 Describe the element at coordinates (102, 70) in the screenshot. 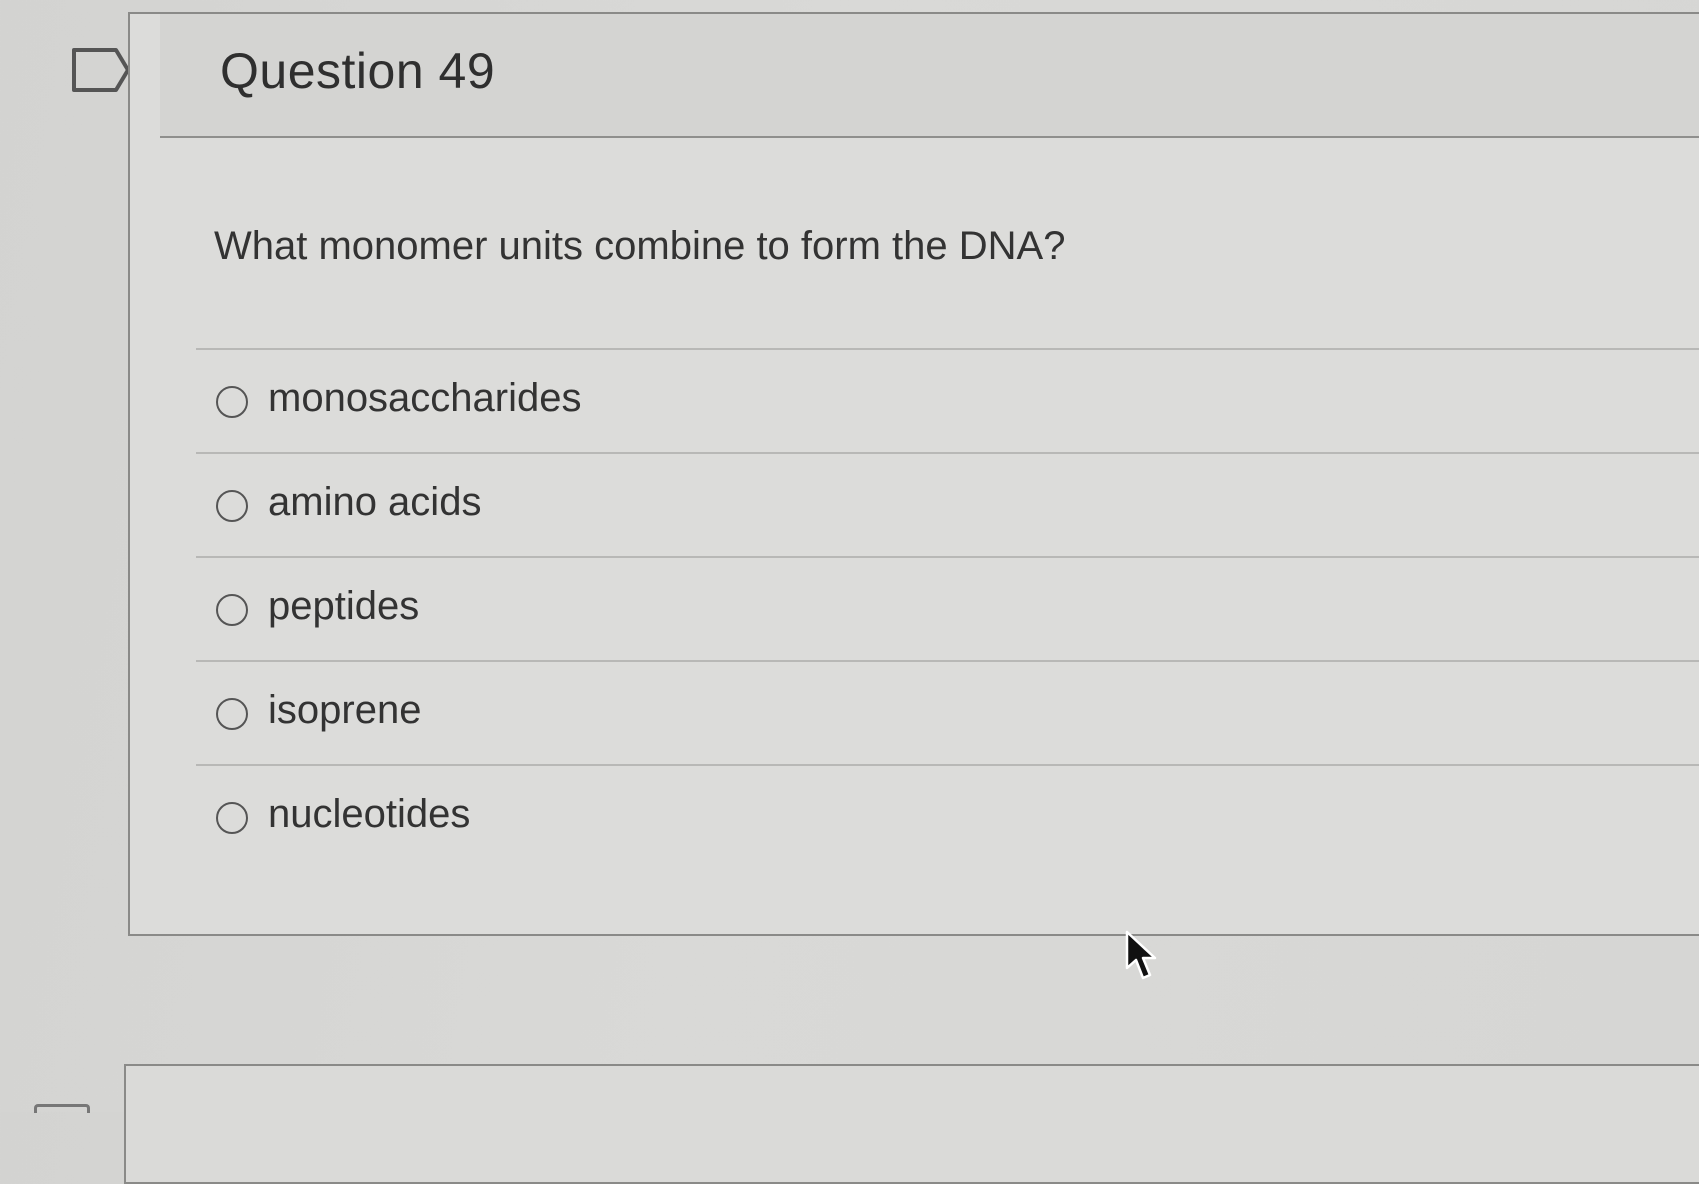

I see `flag-question-icon` at that location.